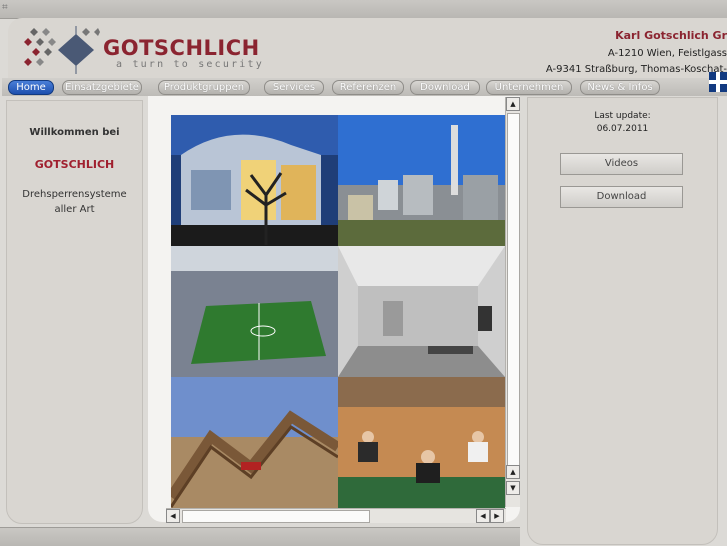 This screenshot has width=727, height=546. Describe the element at coordinates (254, 442) in the screenshot. I see `photo-roller-coaster` at that location.